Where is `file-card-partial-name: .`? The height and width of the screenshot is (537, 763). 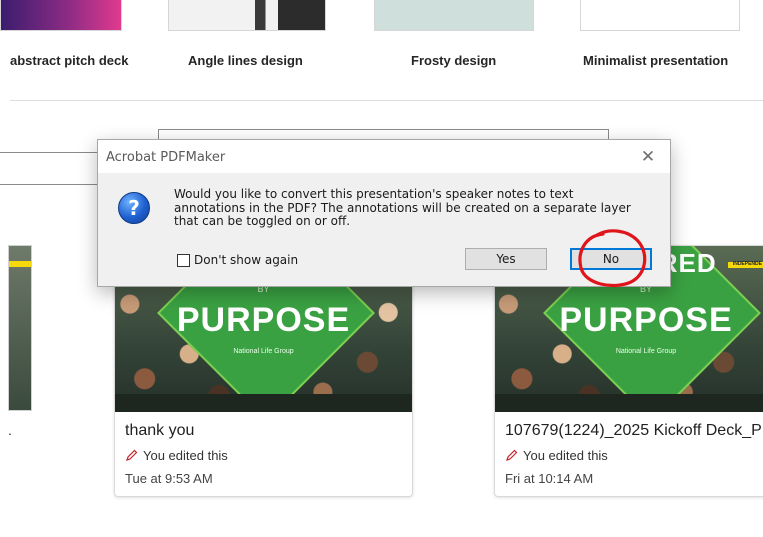
file-card-partial-name: . is located at coordinates (10, 430).